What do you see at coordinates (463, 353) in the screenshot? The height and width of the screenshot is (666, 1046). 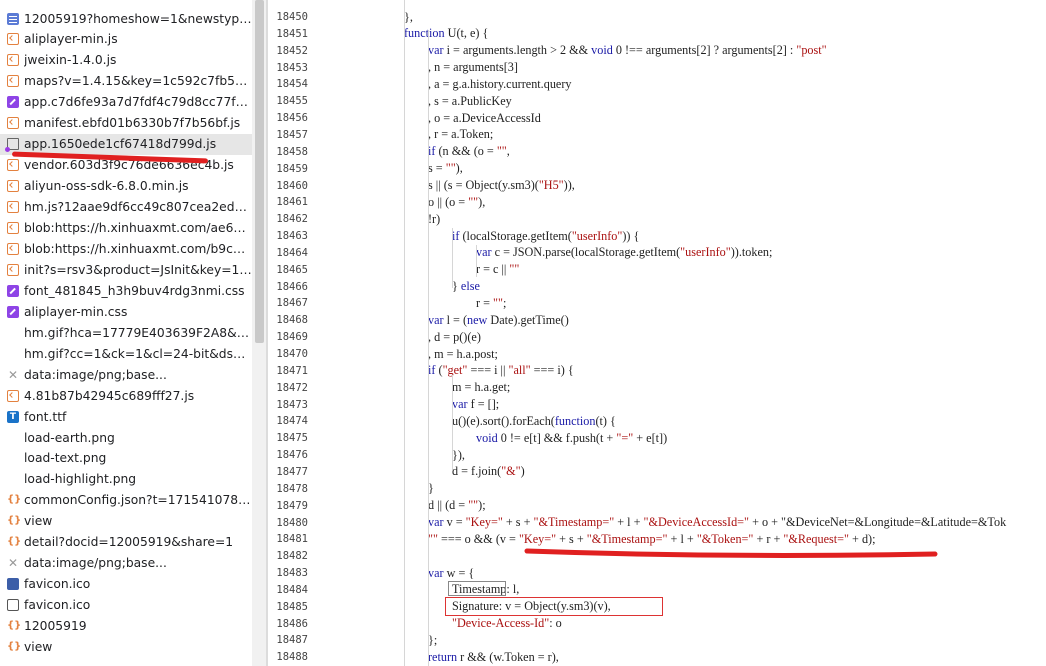 I see `code-line: , m = h.a.post;` at bounding box center [463, 353].